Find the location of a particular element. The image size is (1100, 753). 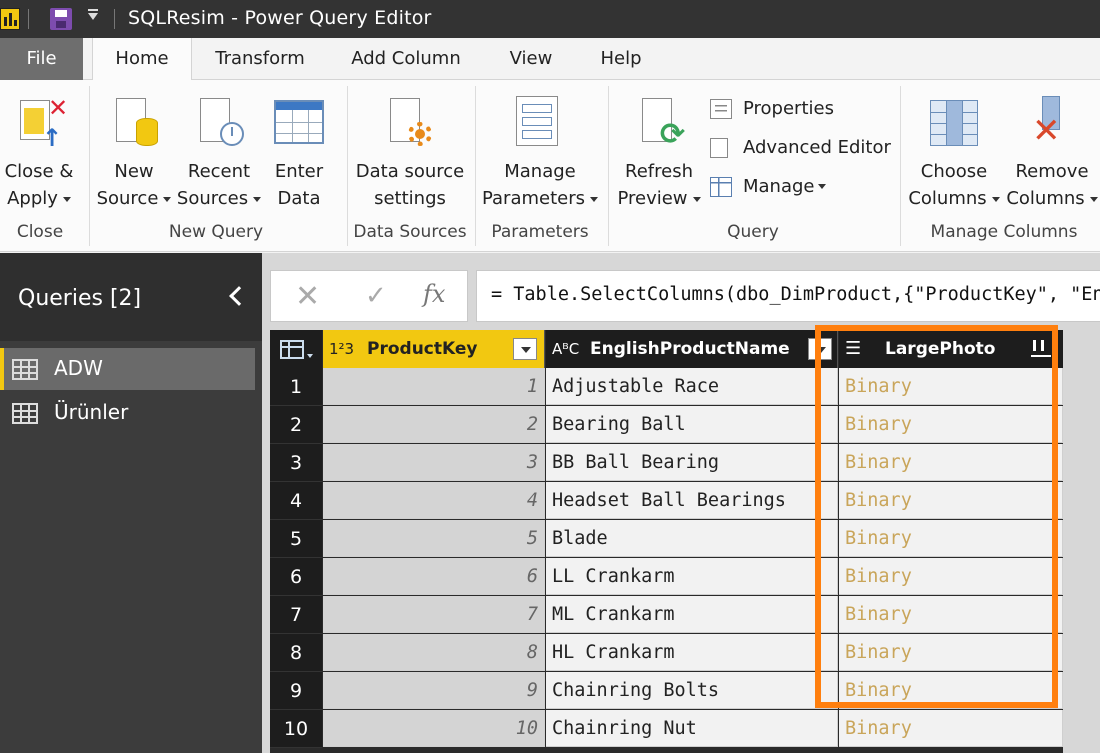

advanced-editor-label: Advanced Editor is located at coordinates (817, 147).